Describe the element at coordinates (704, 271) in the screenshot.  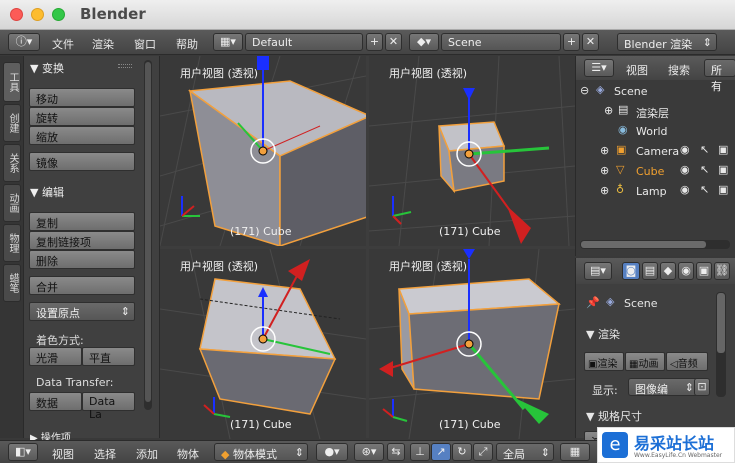
I see `object-tab-icon: ▣` at that location.